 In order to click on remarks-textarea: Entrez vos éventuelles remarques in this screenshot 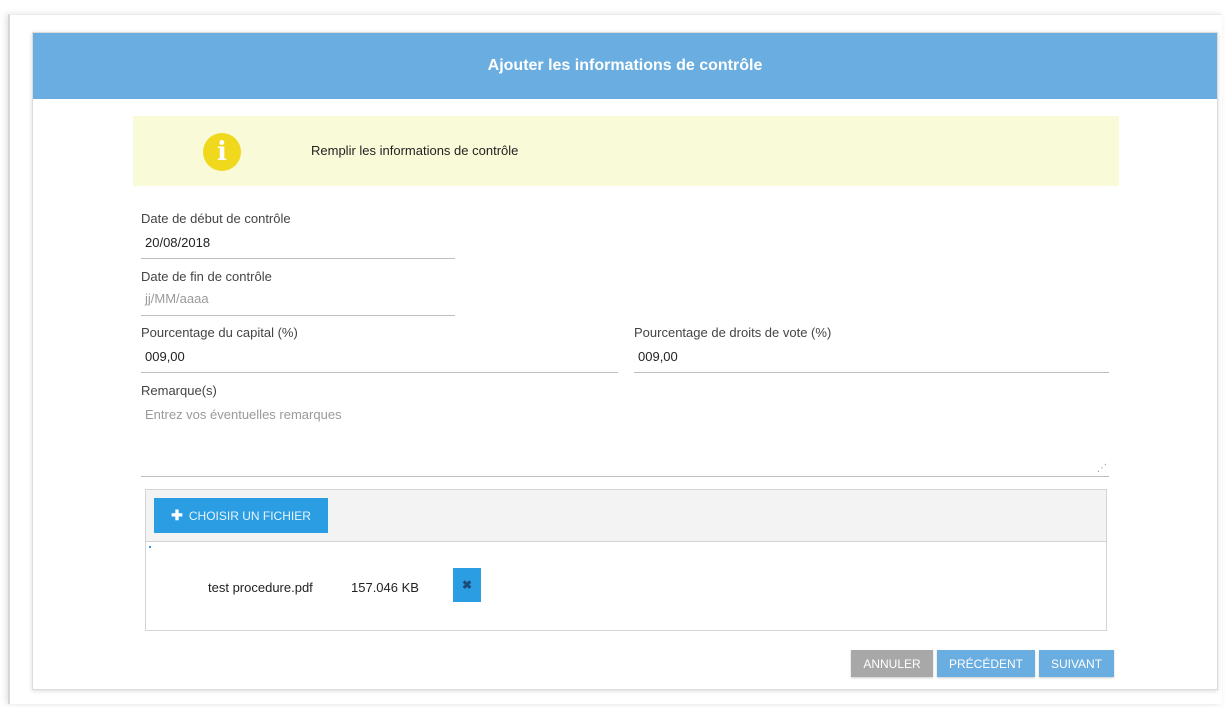, I will do `click(243, 414)`.